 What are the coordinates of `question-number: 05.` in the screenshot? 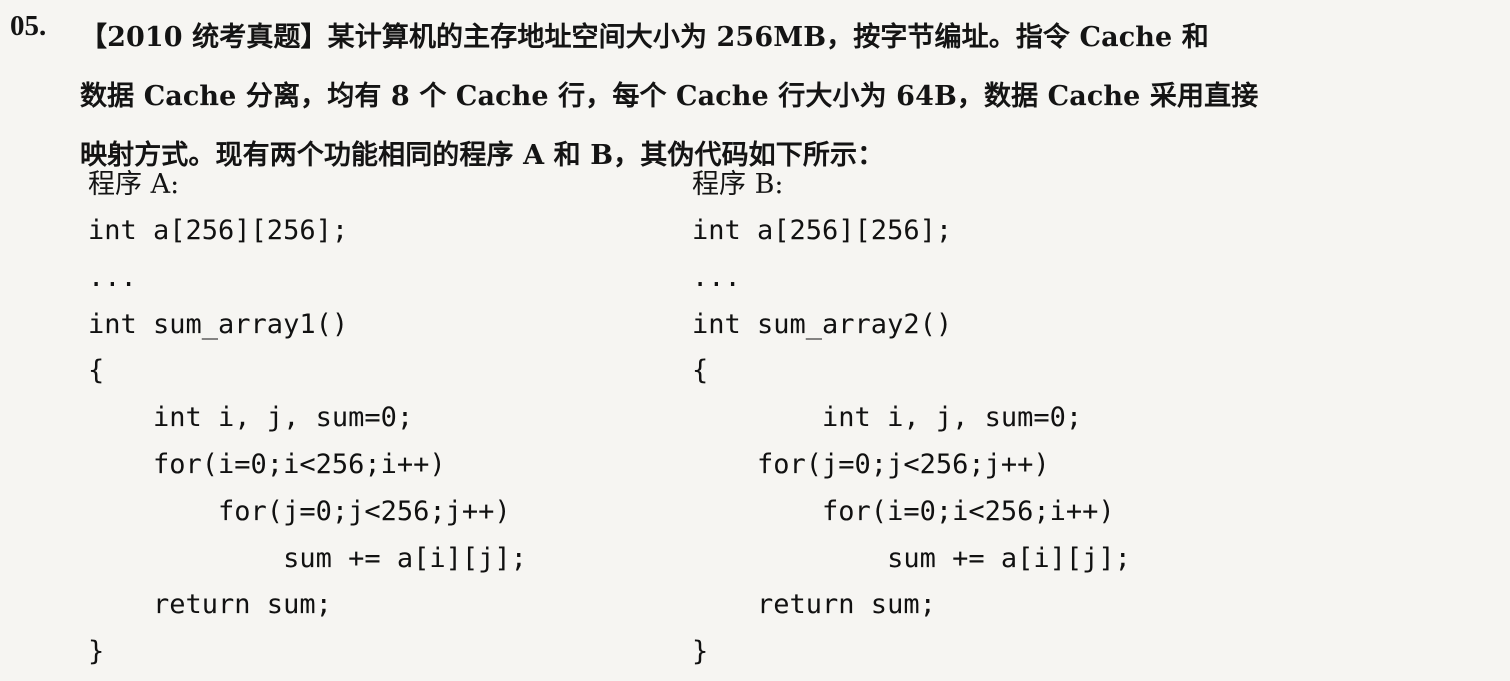 It's located at (28, 26).